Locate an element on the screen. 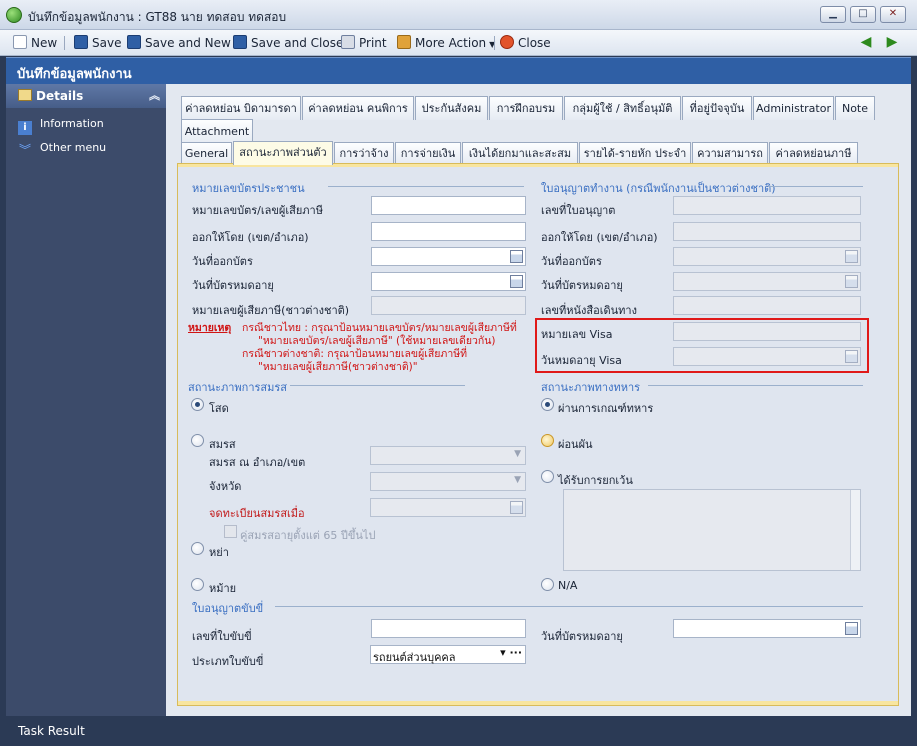 The image size is (917, 746). tab-tax-deduction: ค่าลดหย่อนภาษี is located at coordinates (813, 153).